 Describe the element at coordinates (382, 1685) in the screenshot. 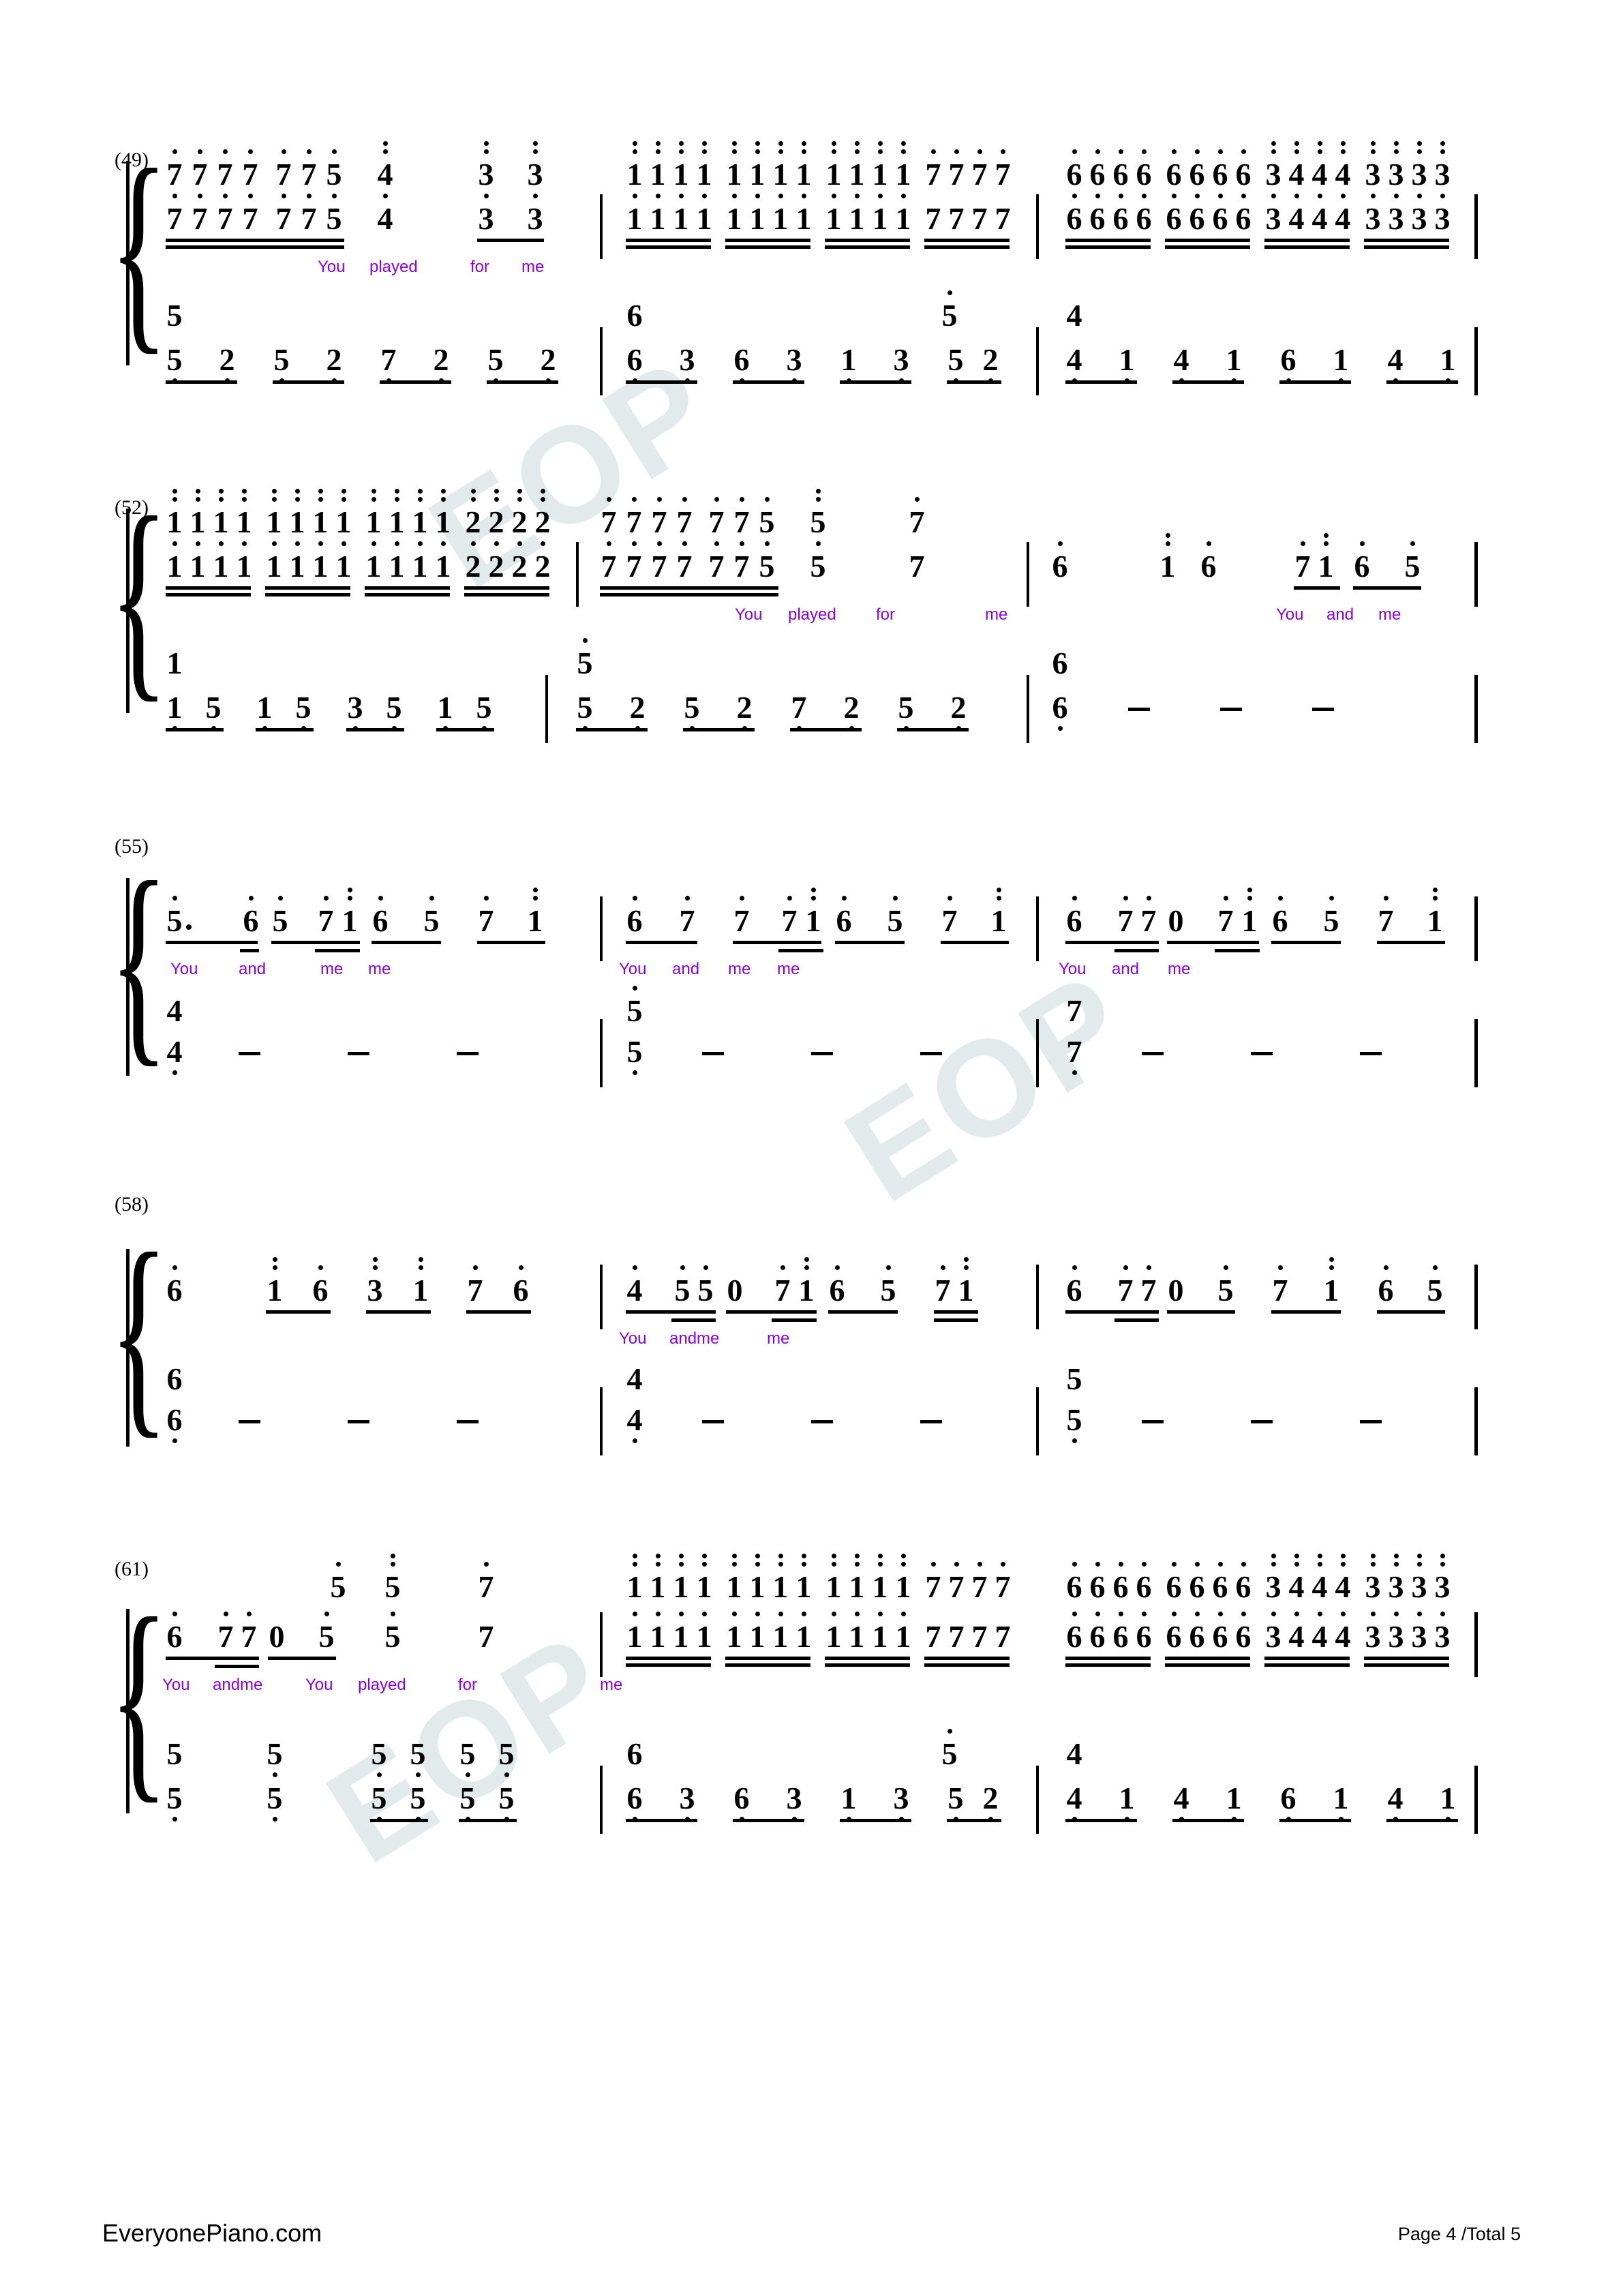

I see `lyric-syllable: played` at that location.